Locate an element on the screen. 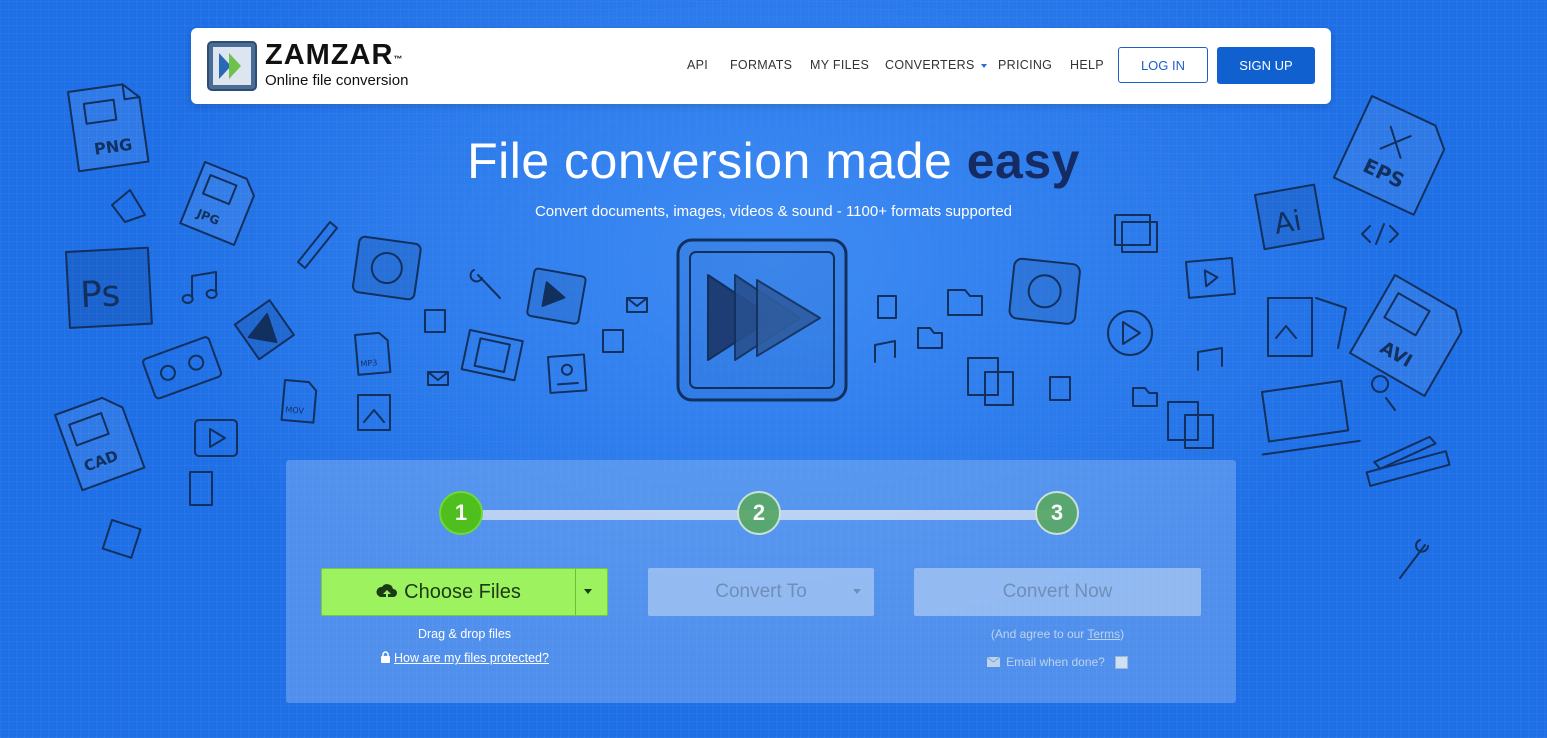 This screenshot has height=738, width=1547. brand-tagline: Online file conversion is located at coordinates (337, 80).